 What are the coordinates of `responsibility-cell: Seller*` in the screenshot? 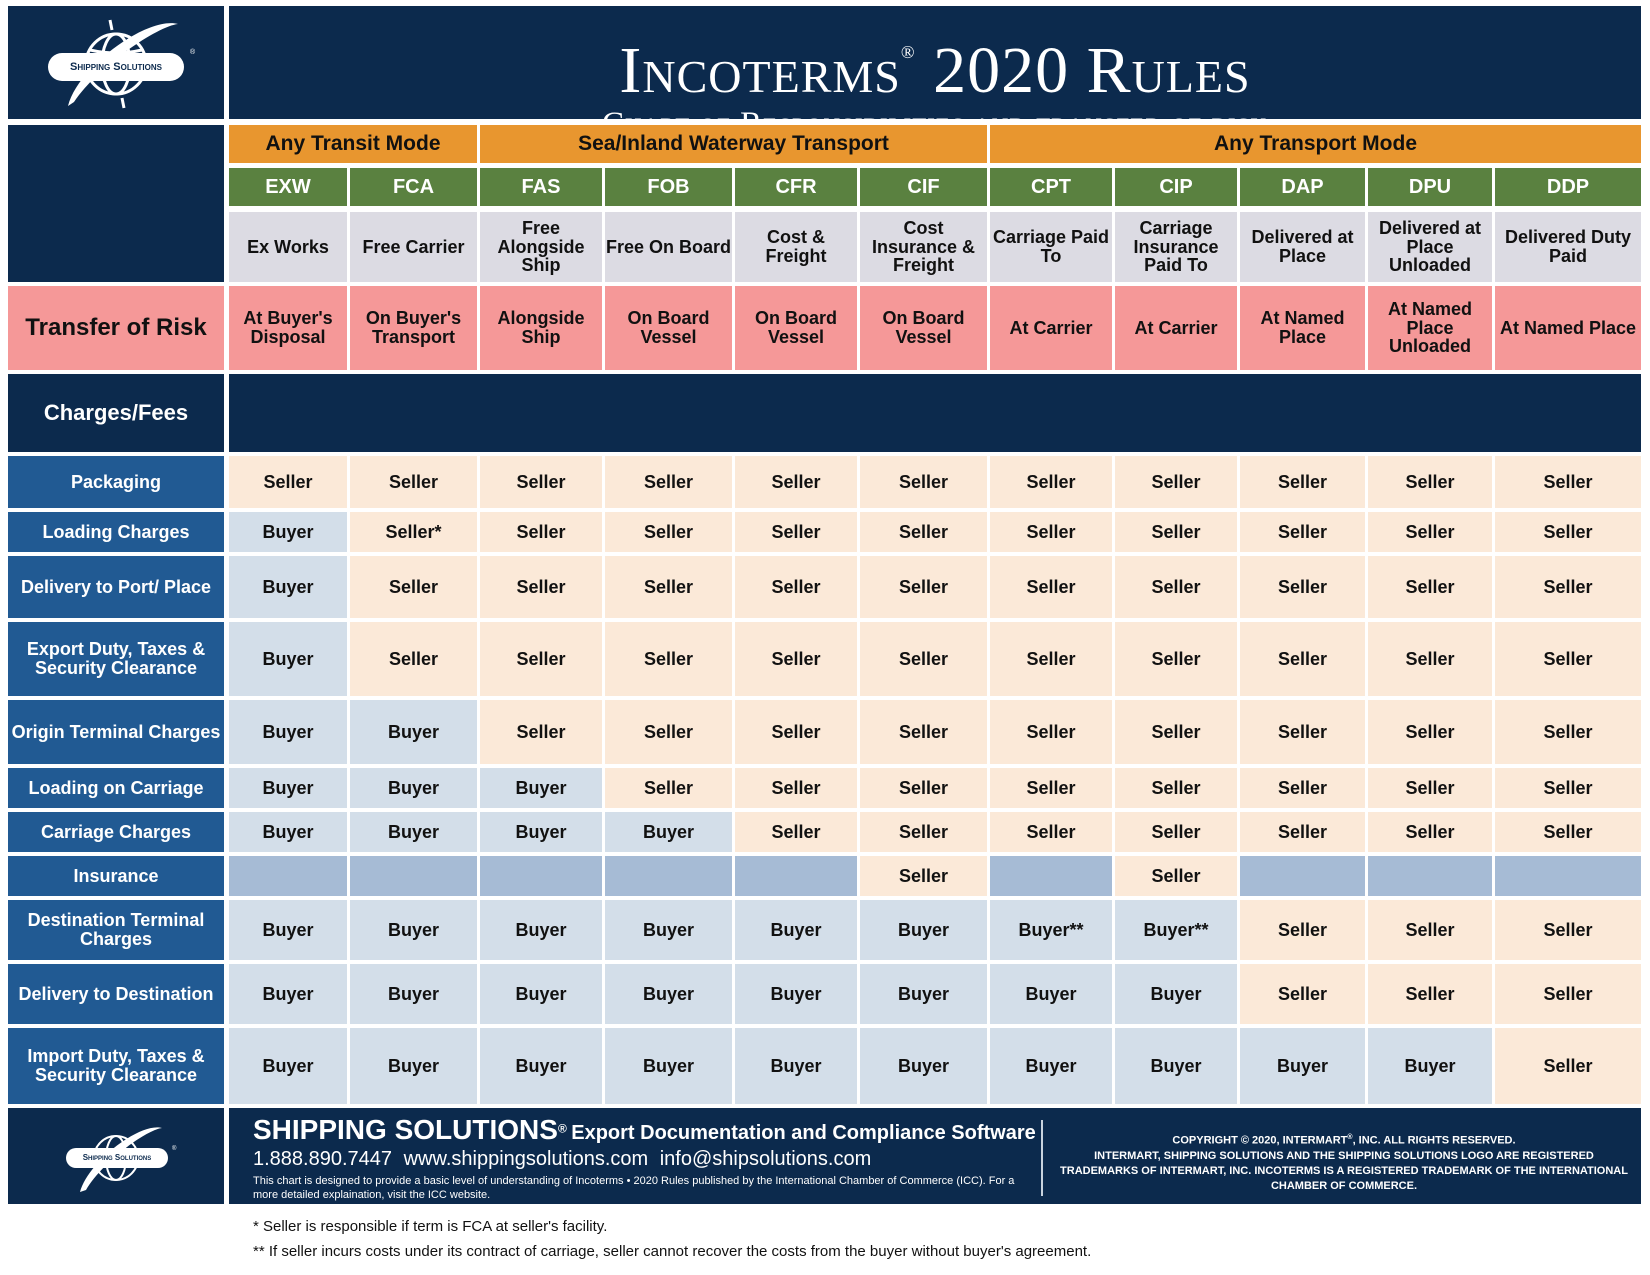 It's located at (413, 532).